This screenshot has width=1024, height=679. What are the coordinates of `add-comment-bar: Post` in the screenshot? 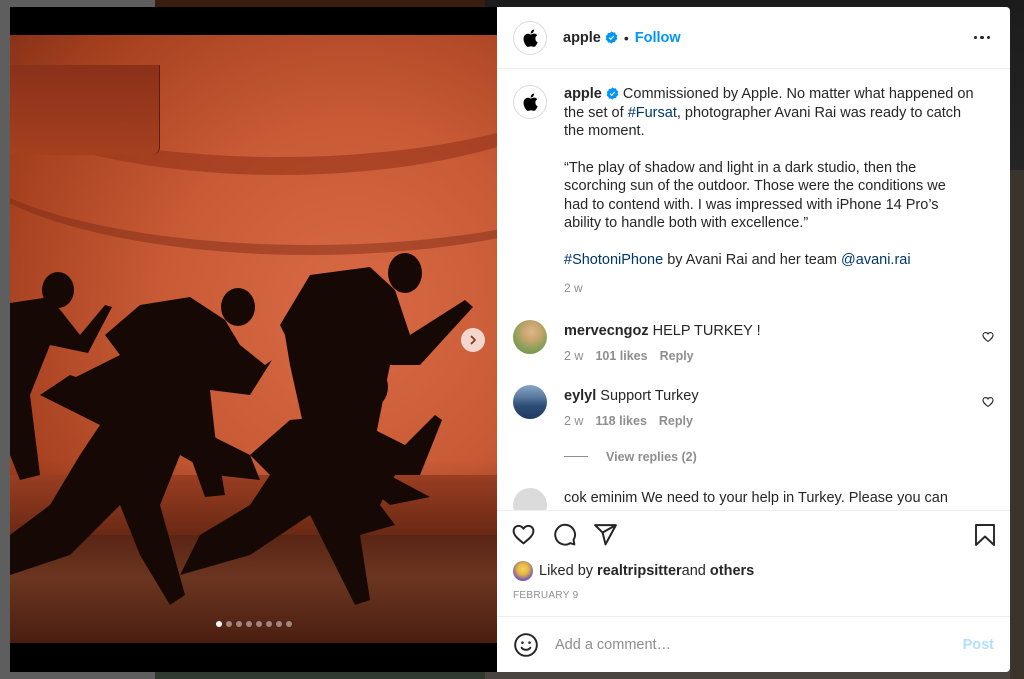 It's located at (753, 644).